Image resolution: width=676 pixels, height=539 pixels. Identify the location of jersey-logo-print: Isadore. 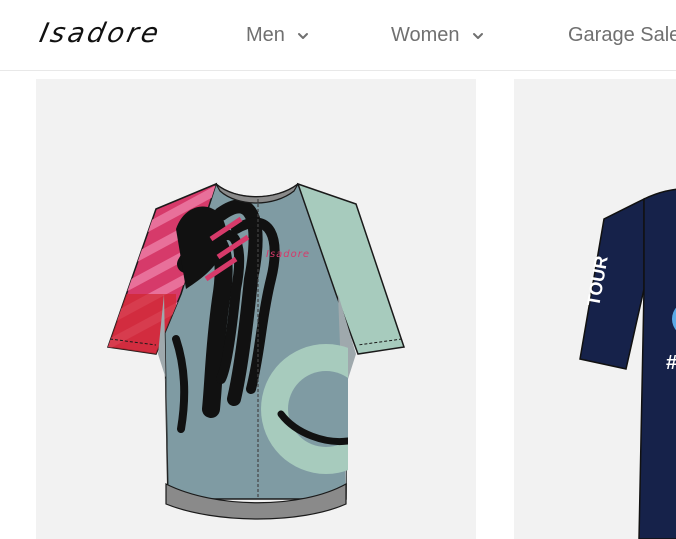
(288, 254).